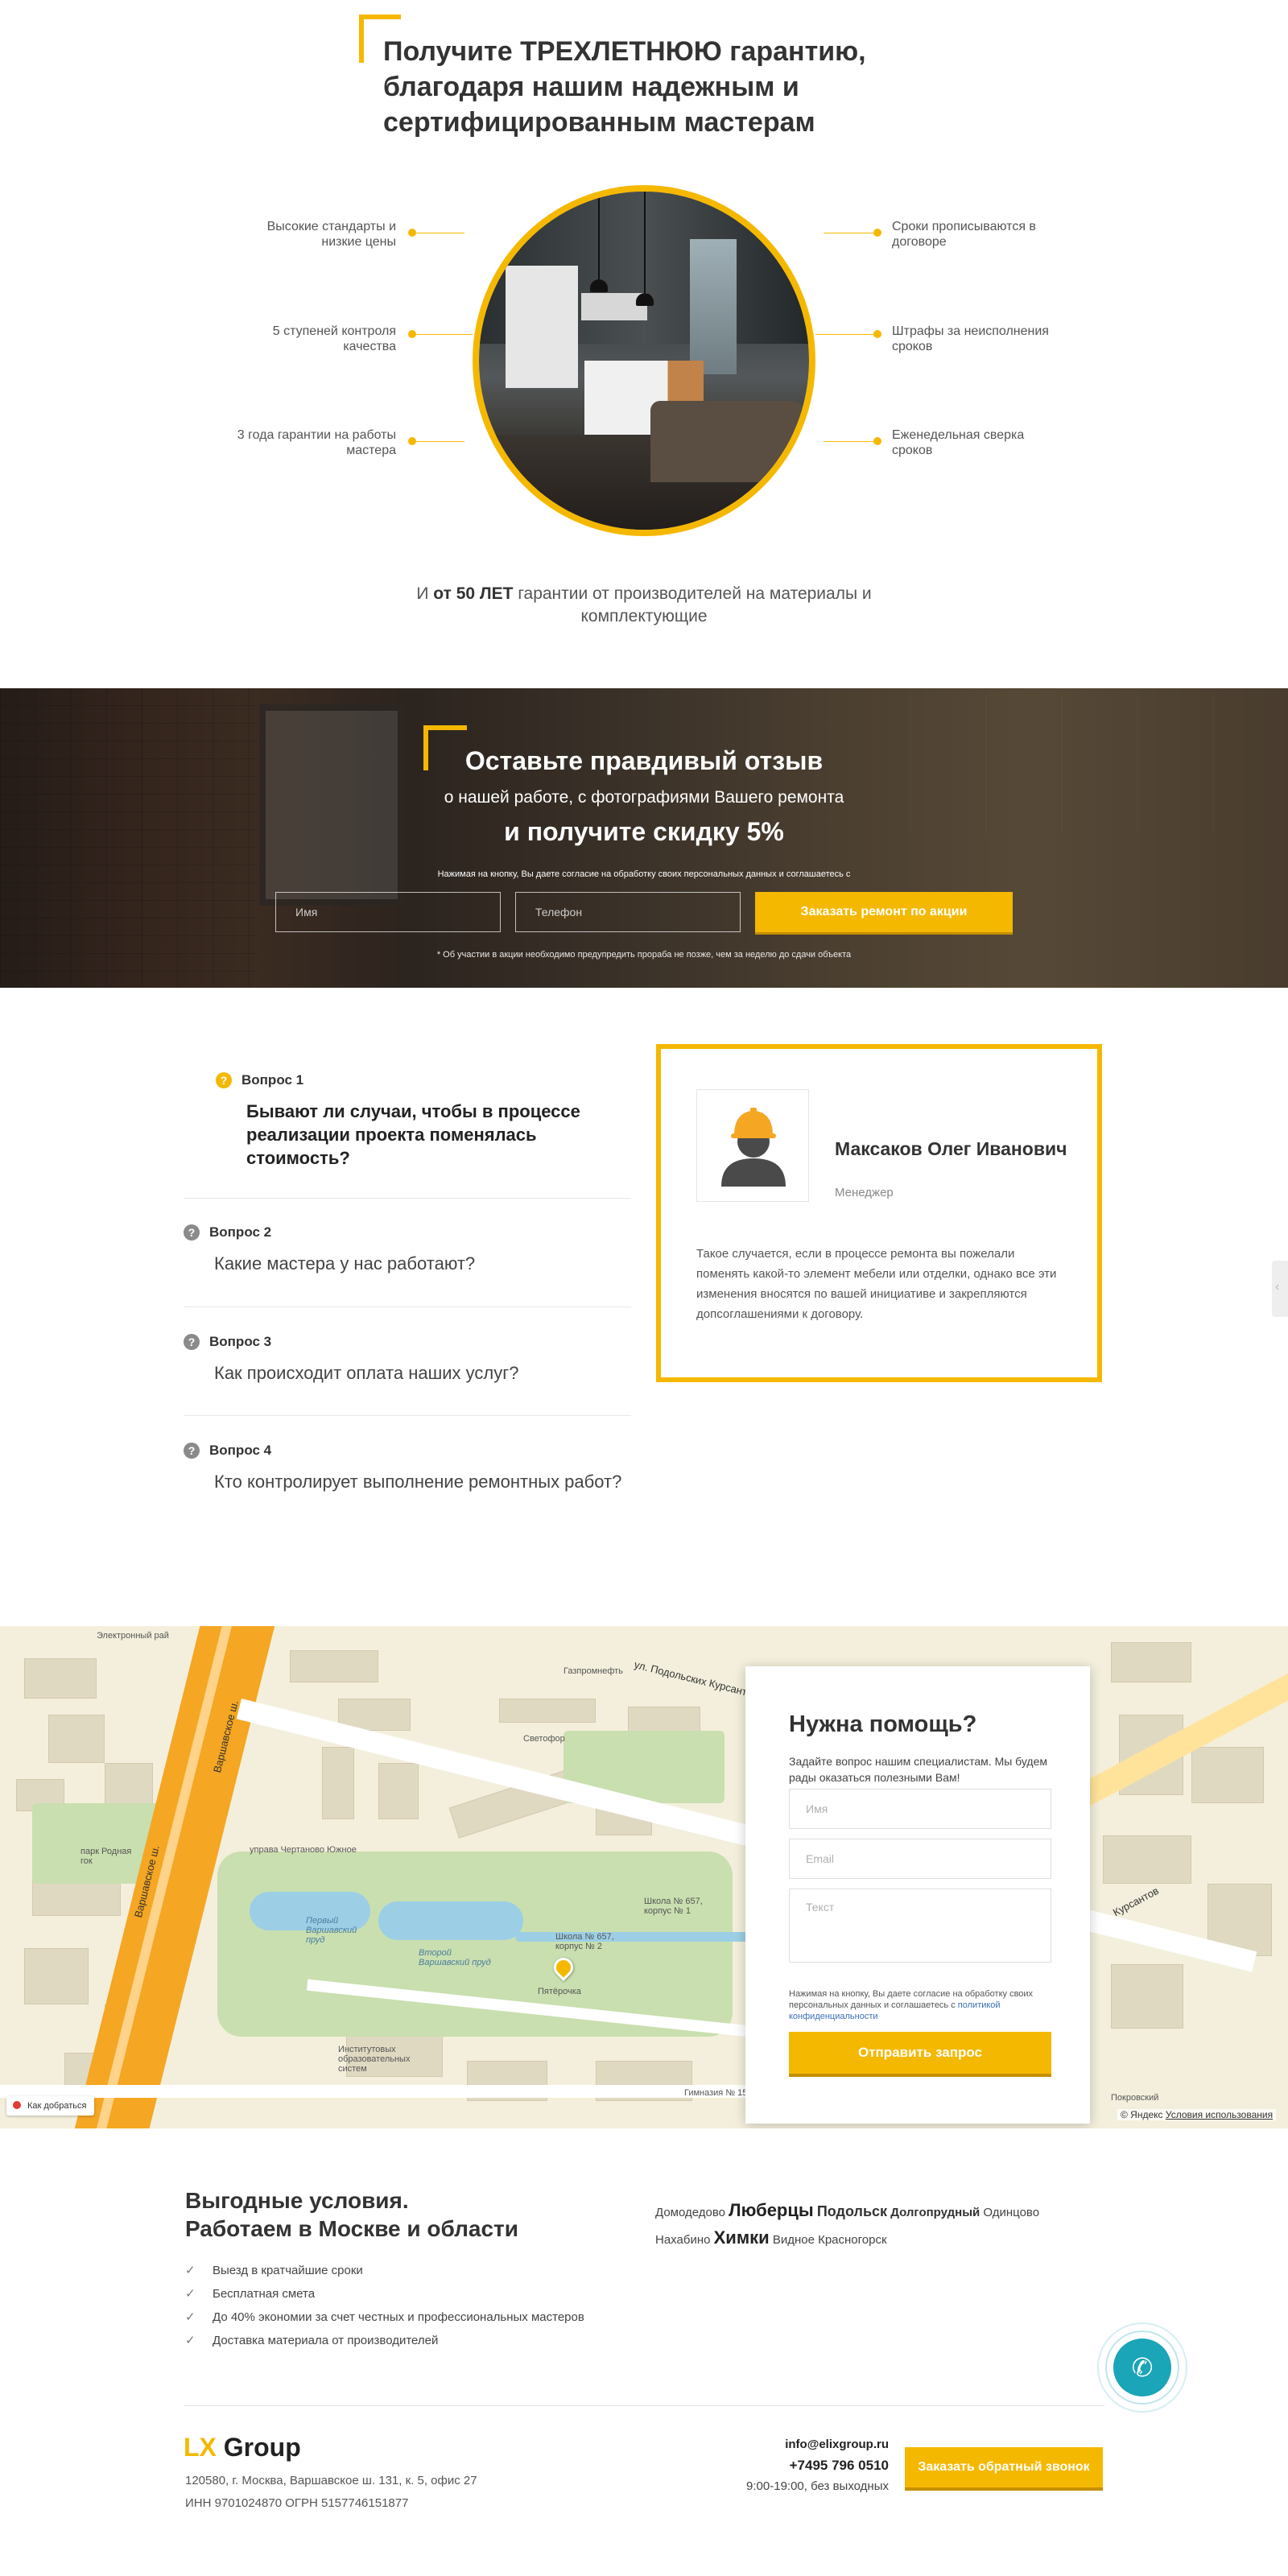 The width and height of the screenshot is (1288, 2576). I want to click on manager-role: Менеджер, so click(864, 1192).